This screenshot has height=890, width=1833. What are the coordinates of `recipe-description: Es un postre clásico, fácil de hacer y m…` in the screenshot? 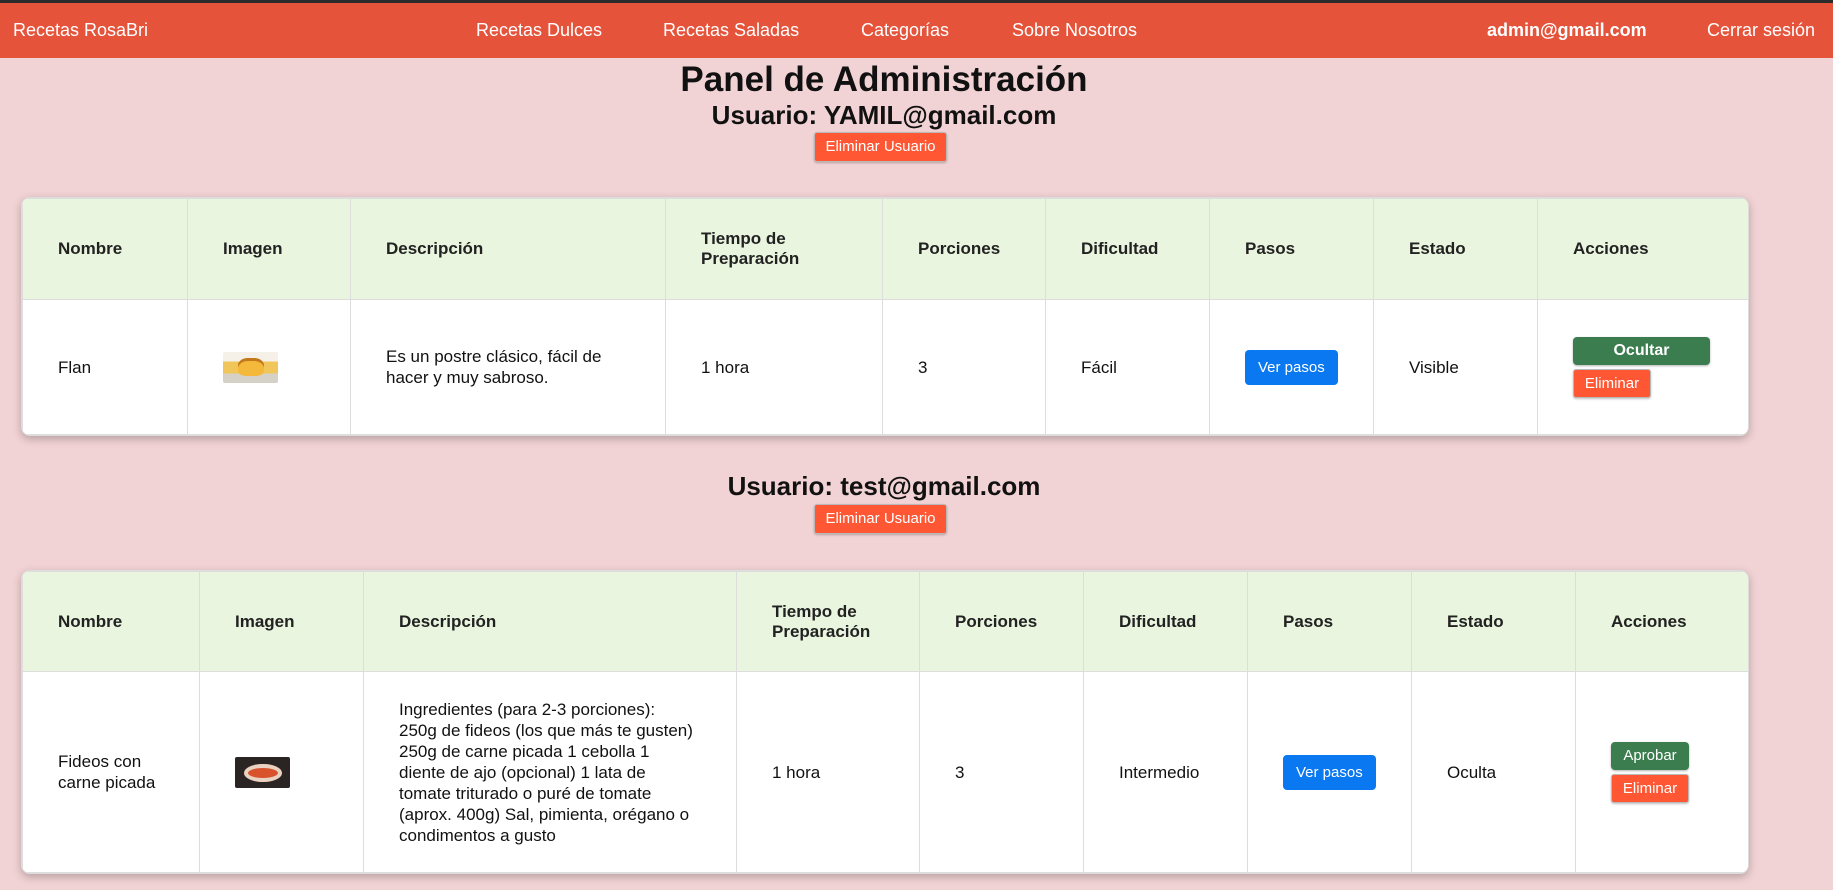 It's located at (508, 367).